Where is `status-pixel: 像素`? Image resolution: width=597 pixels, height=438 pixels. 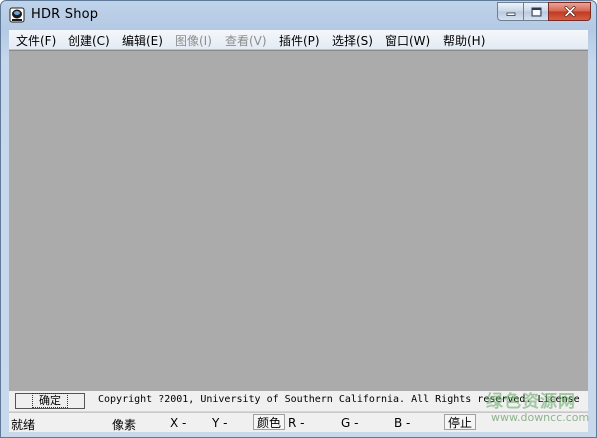
status-pixel: 像素 is located at coordinates (124, 425).